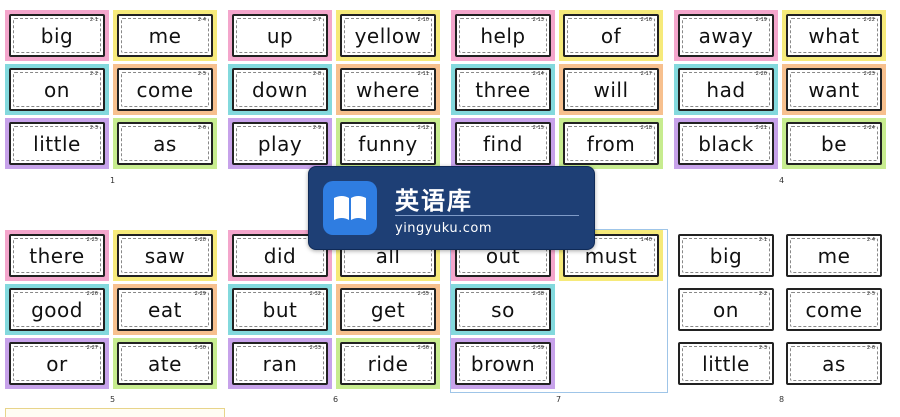 The width and height of the screenshot is (900, 417). I want to click on card-code: 2-20, so click(761, 74).